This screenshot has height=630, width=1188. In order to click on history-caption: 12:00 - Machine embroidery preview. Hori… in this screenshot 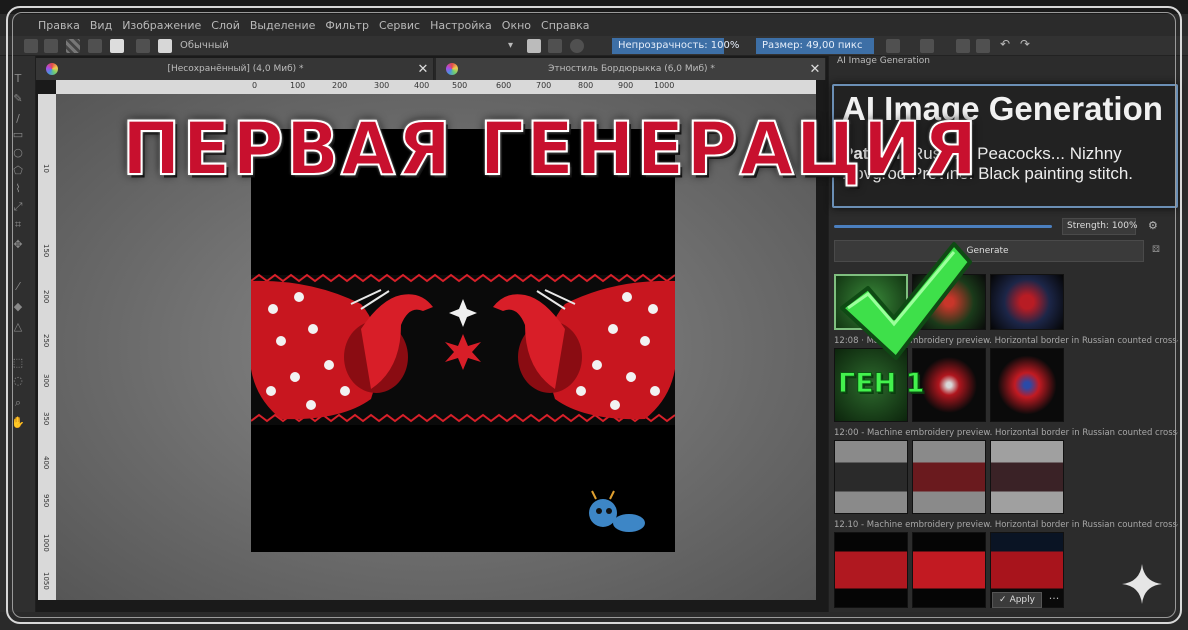, I will do `click(1006, 433)`.